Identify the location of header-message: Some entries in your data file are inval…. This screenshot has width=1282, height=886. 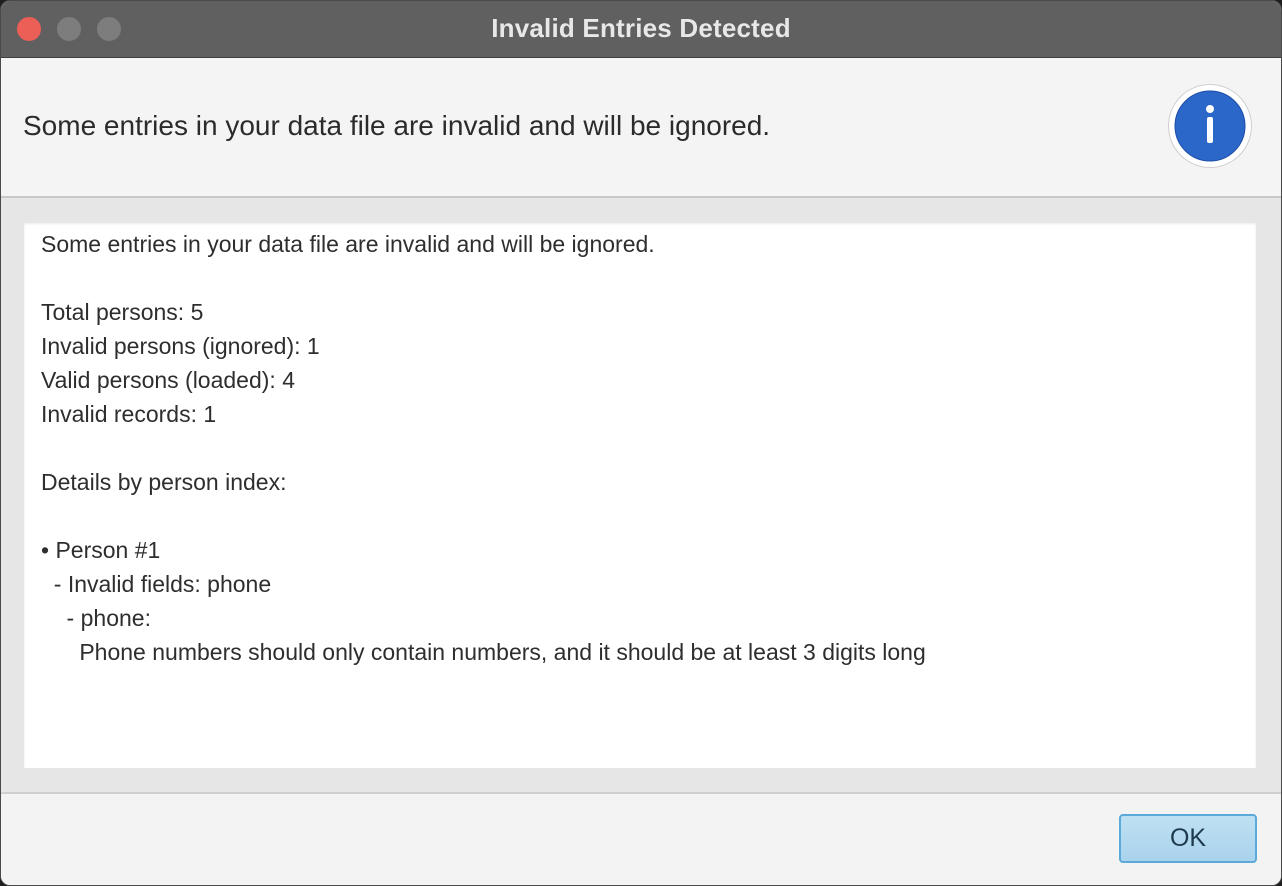
(397, 125).